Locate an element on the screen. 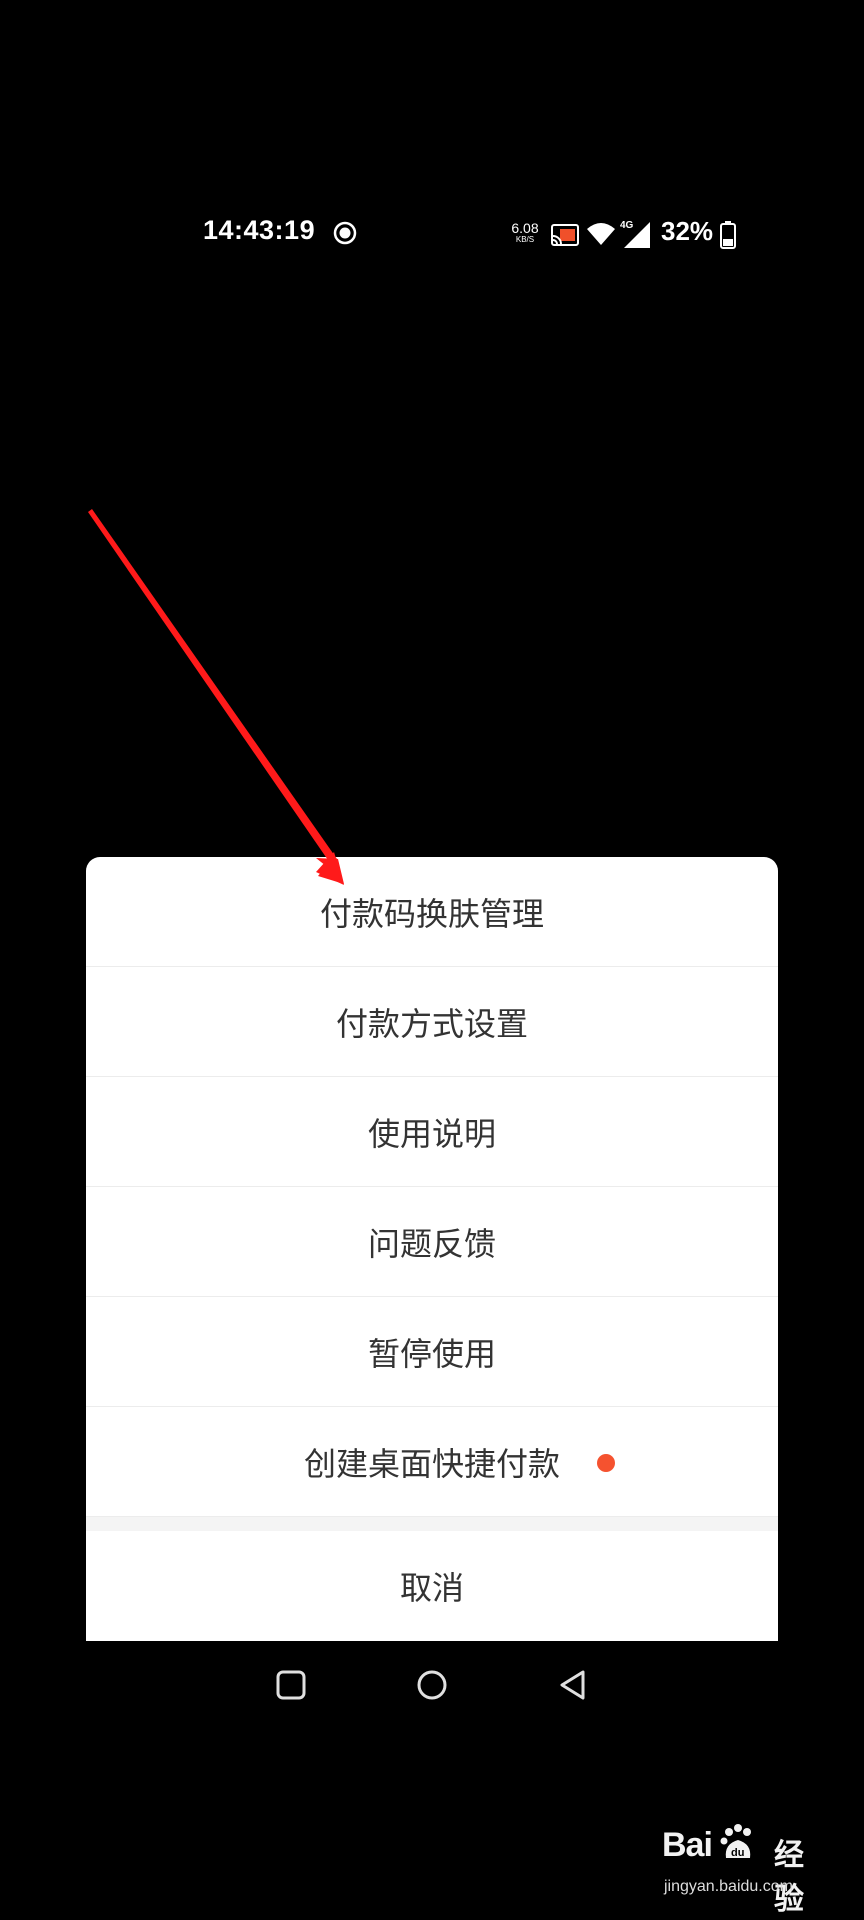 The height and width of the screenshot is (1920, 864). cancel-label: 取消 is located at coordinates (431, 1588).